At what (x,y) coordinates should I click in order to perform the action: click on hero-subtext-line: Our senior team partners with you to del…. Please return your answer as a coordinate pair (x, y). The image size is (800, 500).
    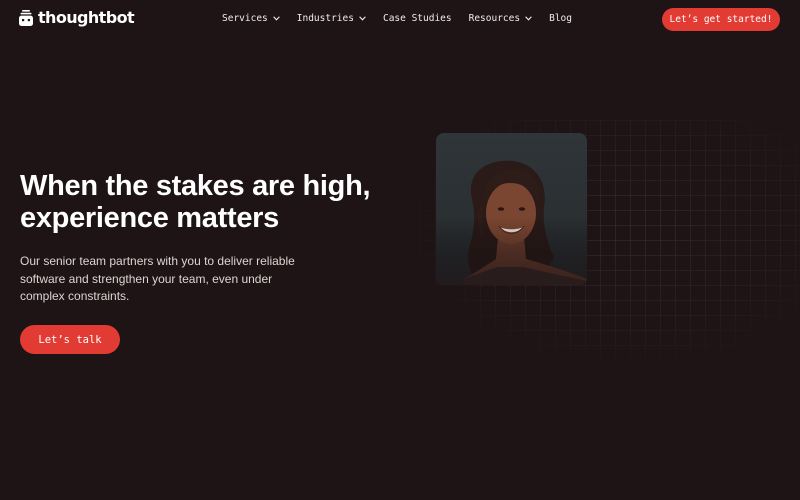
    Looking at the image, I should click on (157, 261).